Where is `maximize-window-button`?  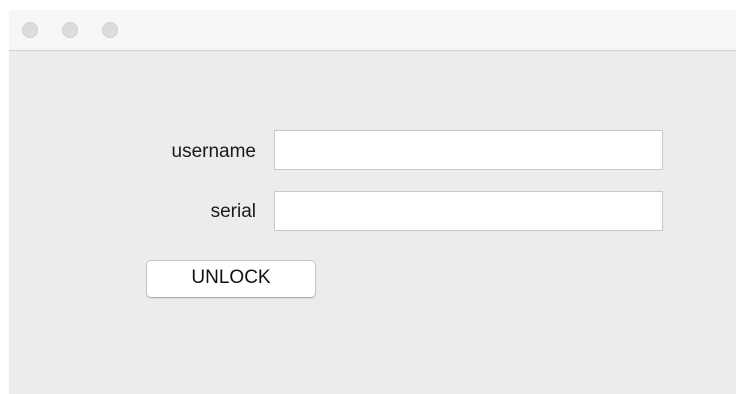 maximize-window-button is located at coordinates (110, 30).